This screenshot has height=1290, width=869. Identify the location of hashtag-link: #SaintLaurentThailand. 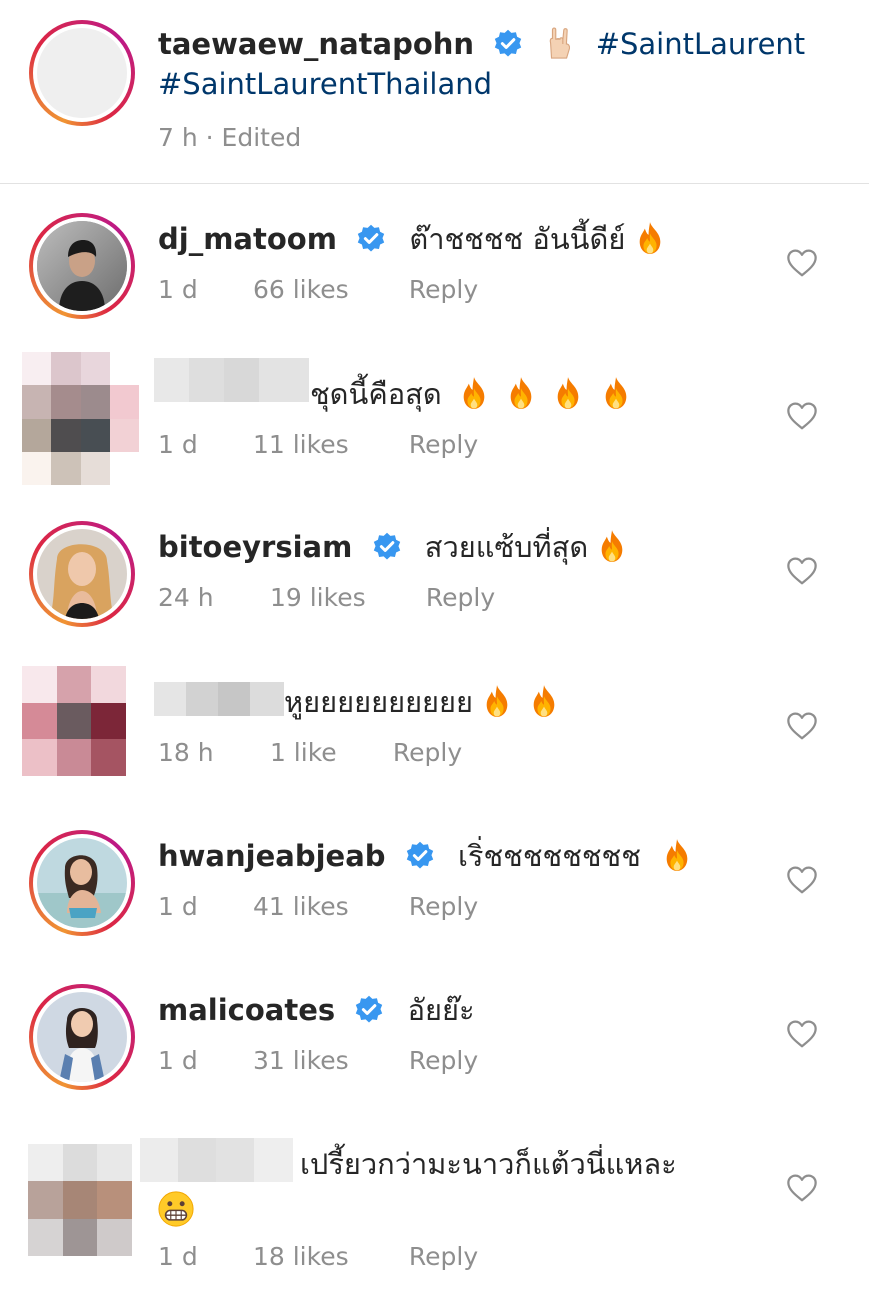
(325, 84).